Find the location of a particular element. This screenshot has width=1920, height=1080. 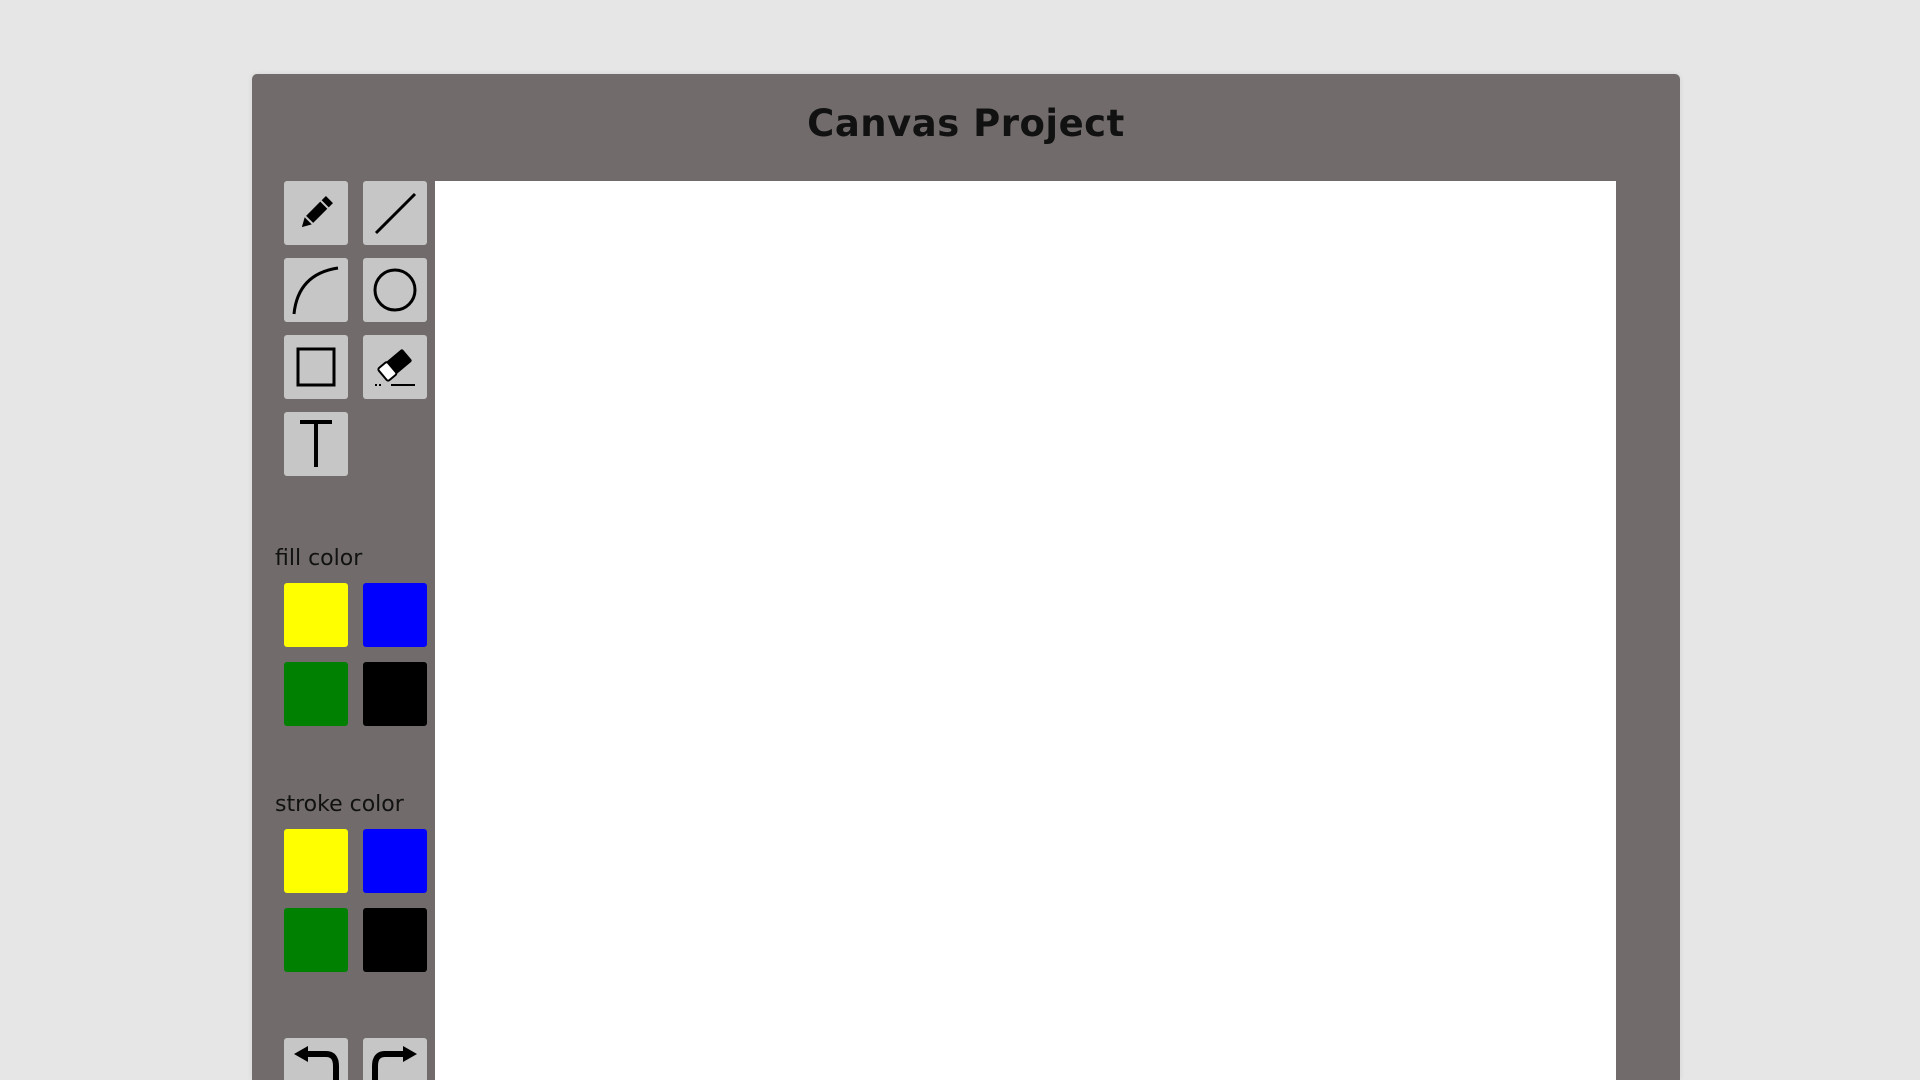

stroke-color-blue-swatch is located at coordinates (395, 861).